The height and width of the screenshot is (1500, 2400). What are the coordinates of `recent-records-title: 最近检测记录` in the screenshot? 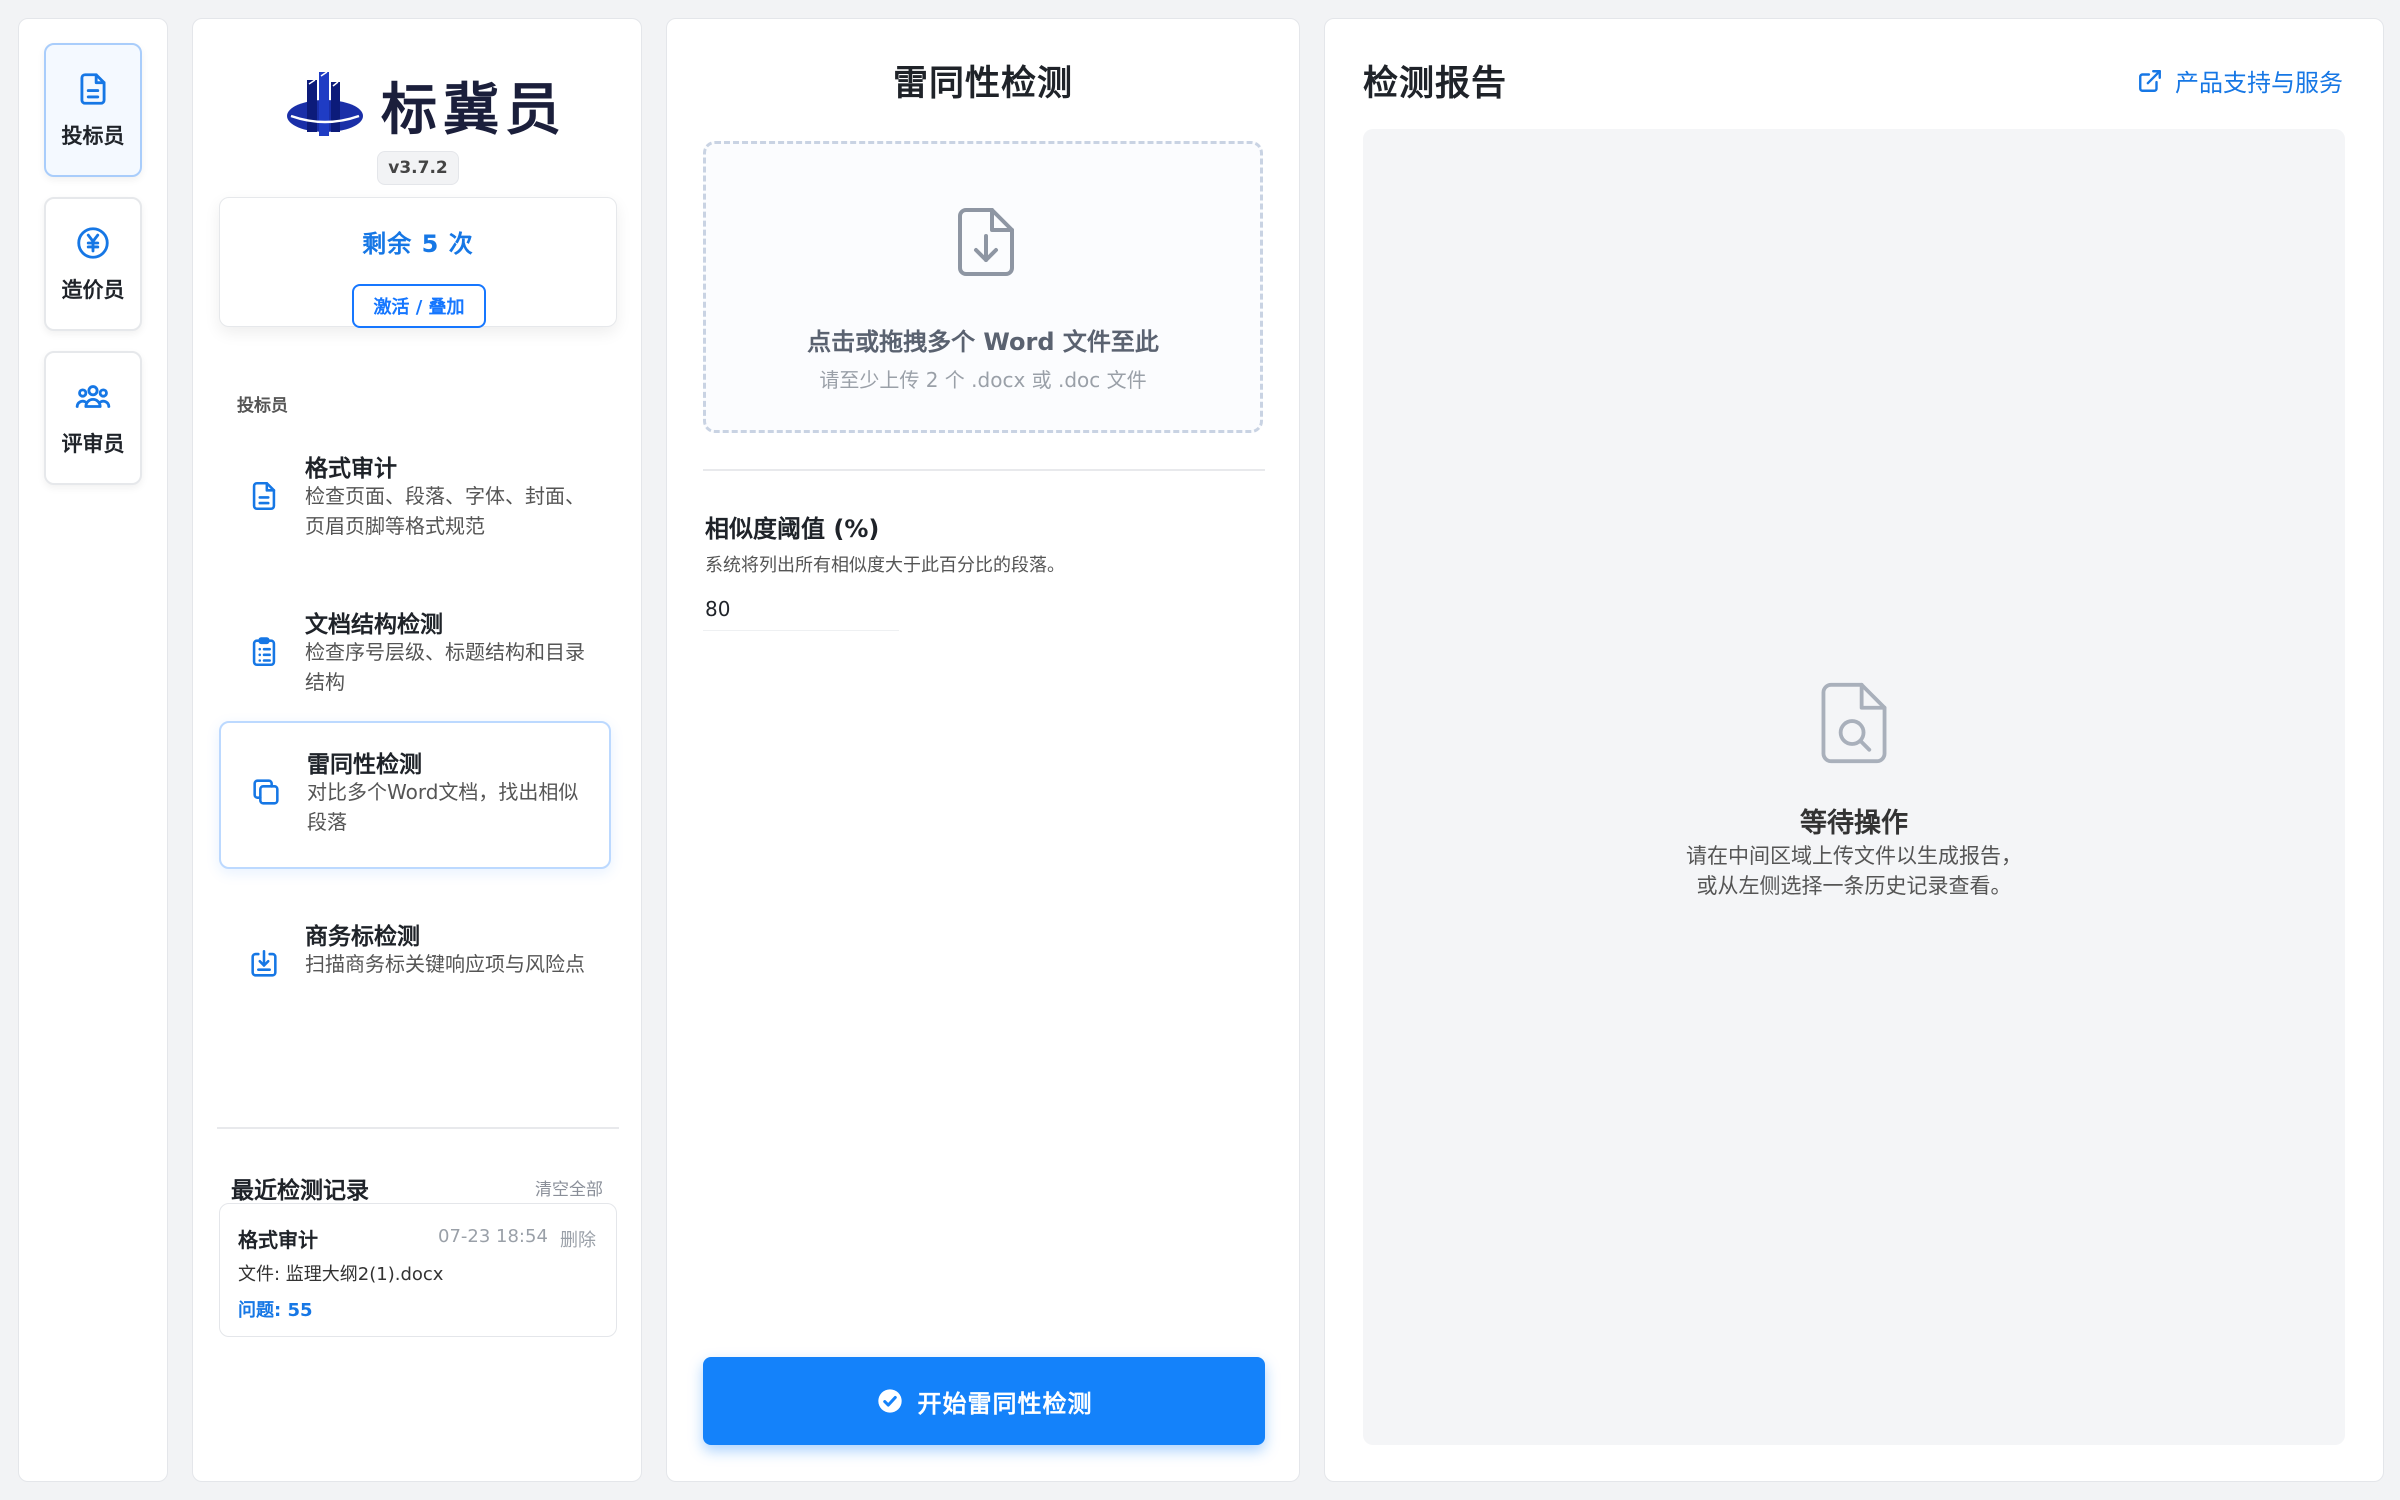 It's located at (300, 1191).